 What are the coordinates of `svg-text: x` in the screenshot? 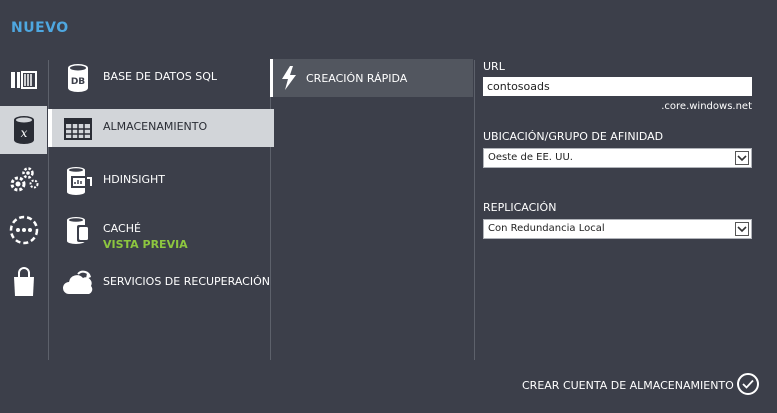 It's located at (23, 133).